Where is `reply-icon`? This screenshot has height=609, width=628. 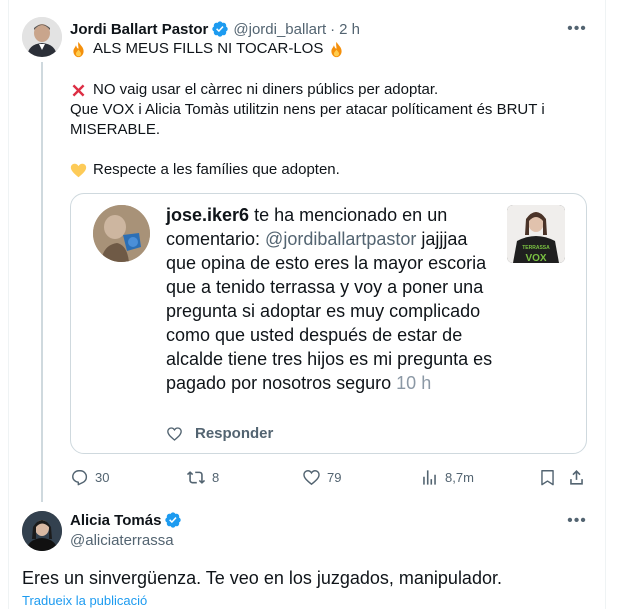
reply-icon is located at coordinates (80, 477).